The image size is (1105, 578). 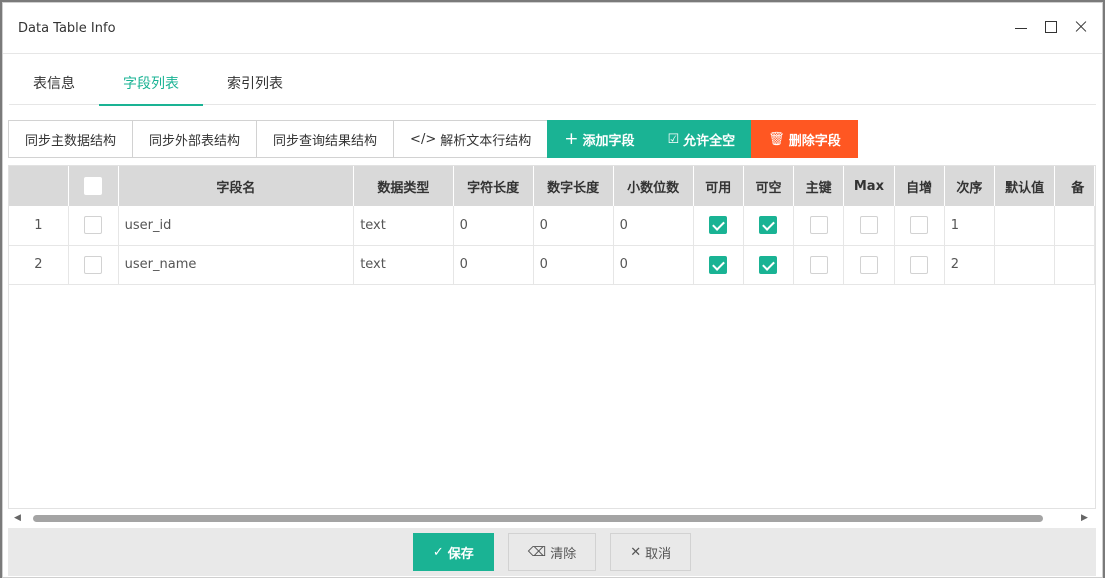 I want to click on add-field-button: + 添加字段, so click(x=599, y=139).